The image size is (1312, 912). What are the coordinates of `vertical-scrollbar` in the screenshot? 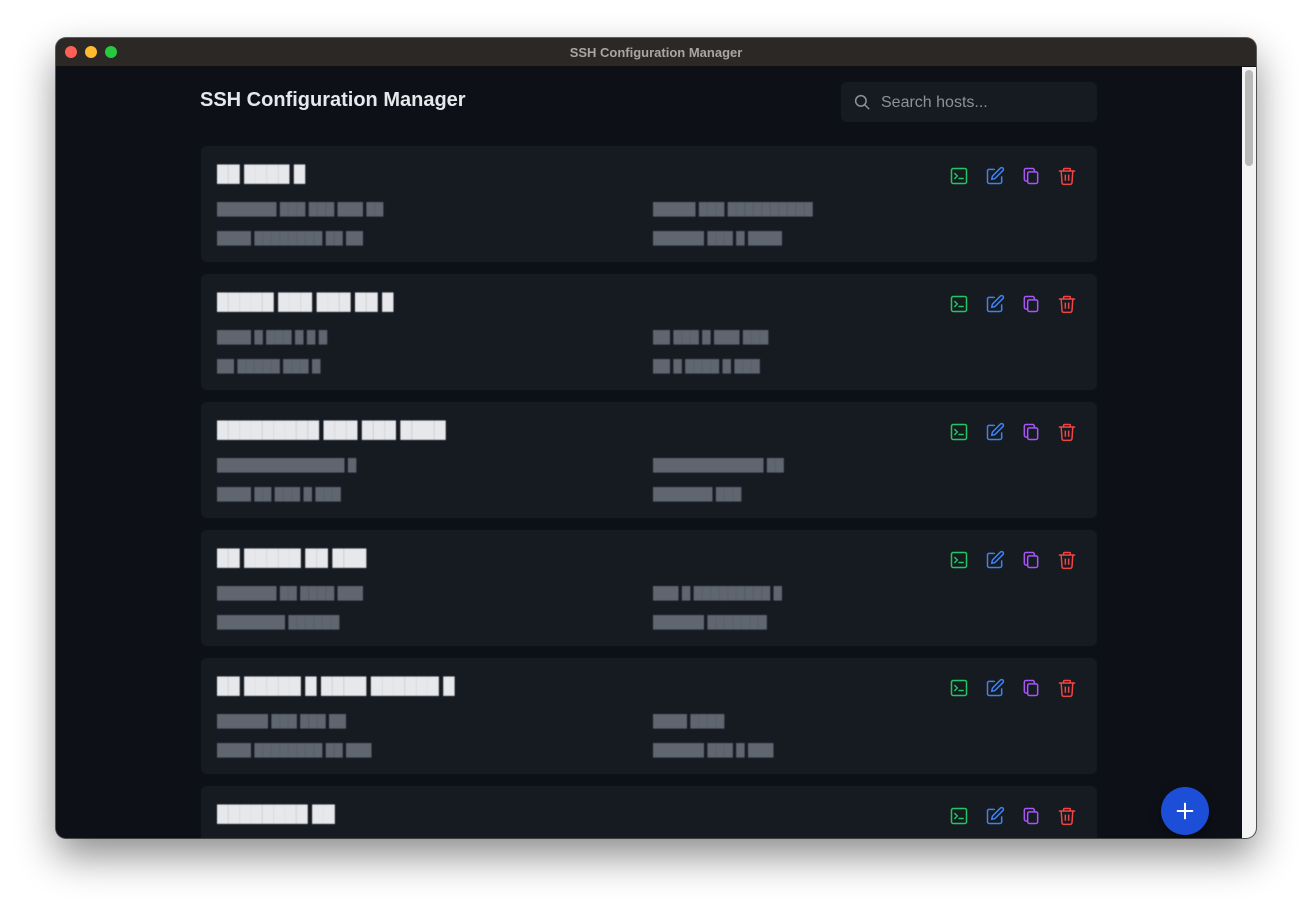 It's located at (1249, 452).